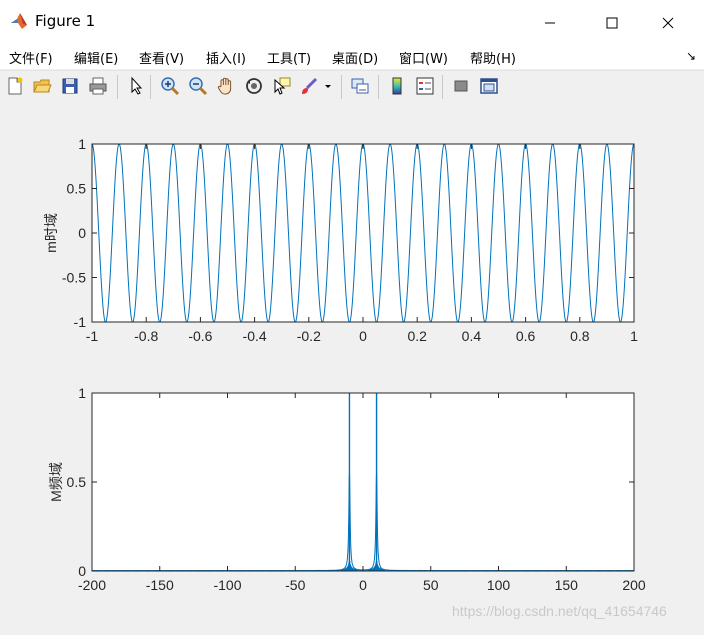  Describe the element at coordinates (226, 57) in the screenshot. I see `menu-insert: 插入(I)` at that location.